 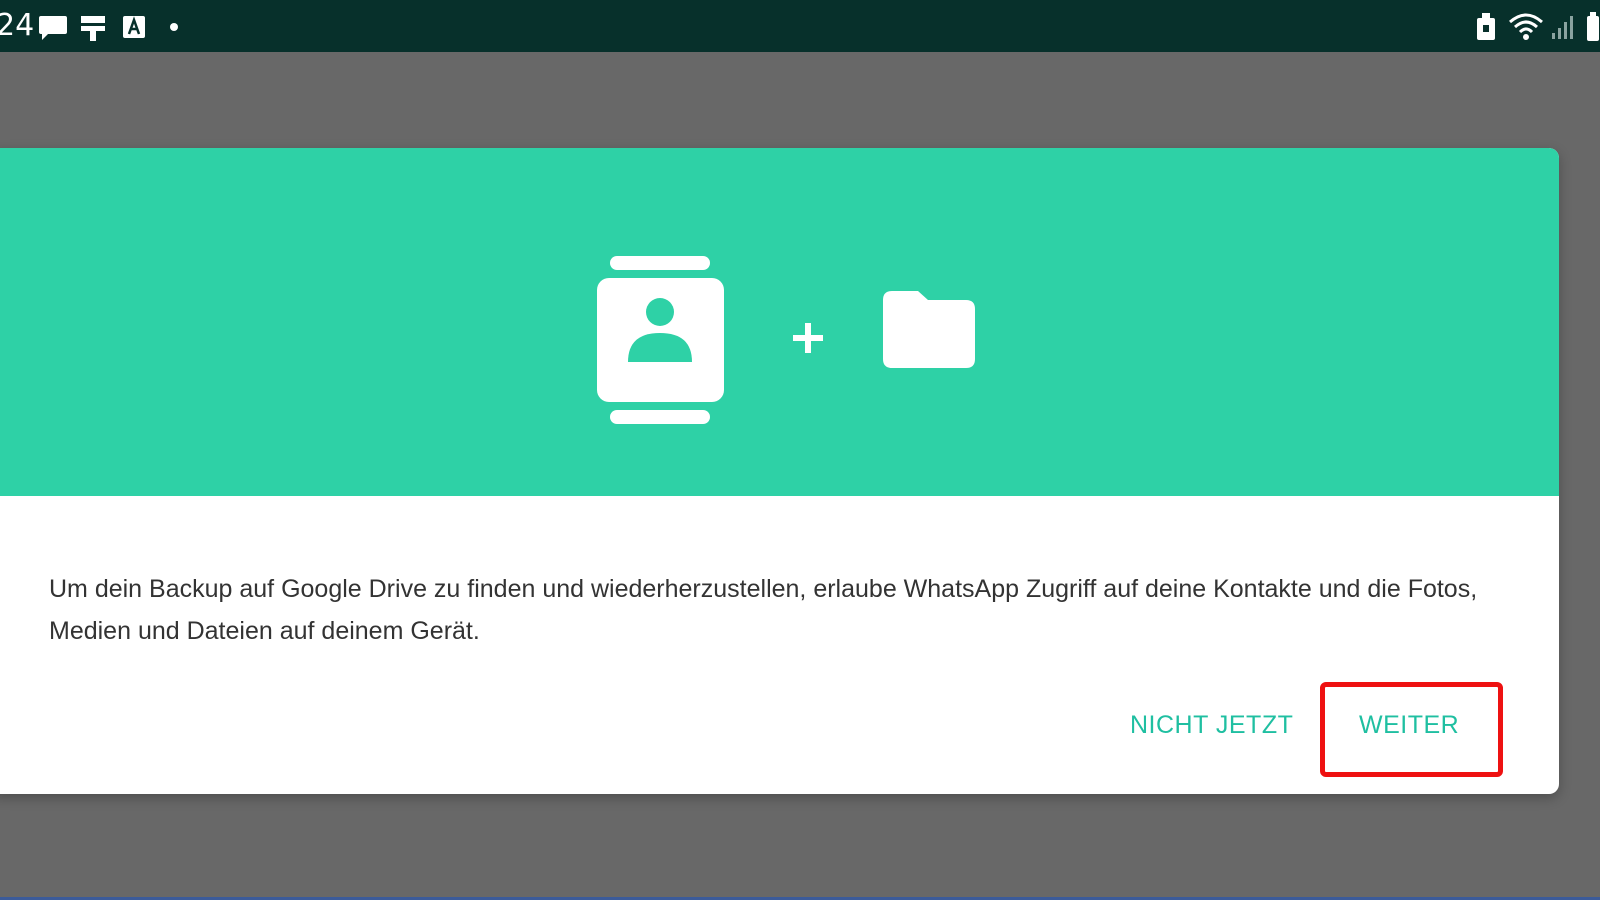 I want to click on battery-icon, so click(x=1593, y=26).